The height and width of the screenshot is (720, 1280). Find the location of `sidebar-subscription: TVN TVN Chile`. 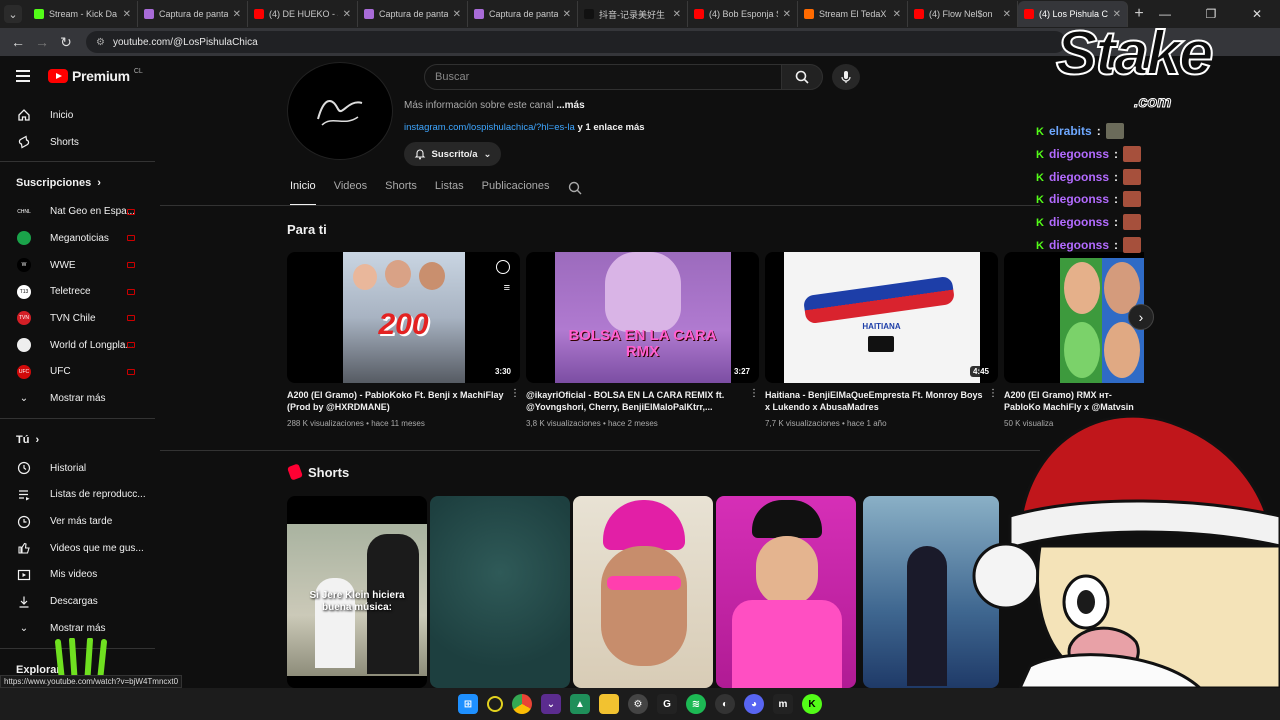

sidebar-subscription: TVN TVN Chile is located at coordinates (77, 318).